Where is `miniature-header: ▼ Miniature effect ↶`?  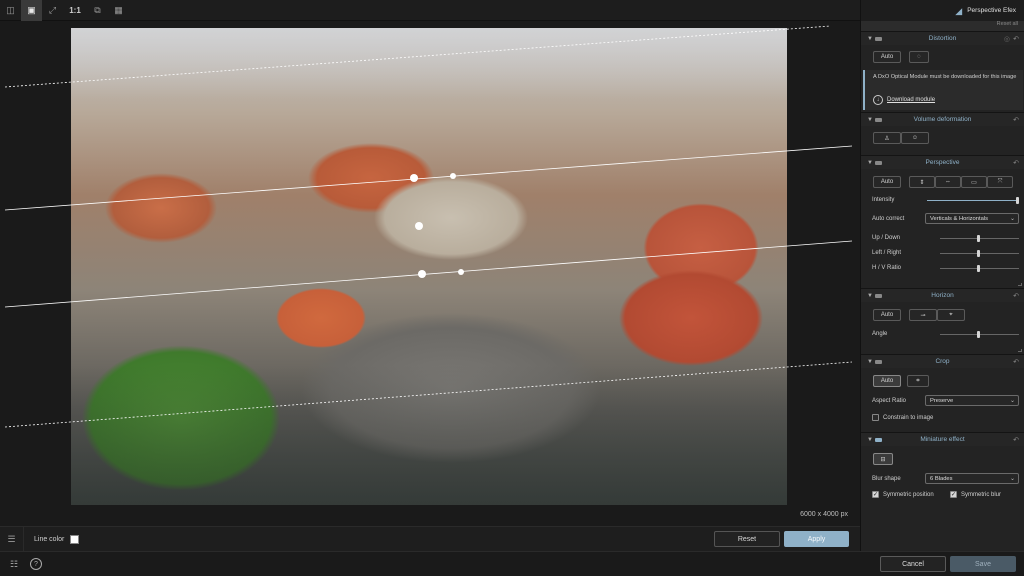
miniature-header: ▼ Miniature effect ↶ is located at coordinates (942, 439).